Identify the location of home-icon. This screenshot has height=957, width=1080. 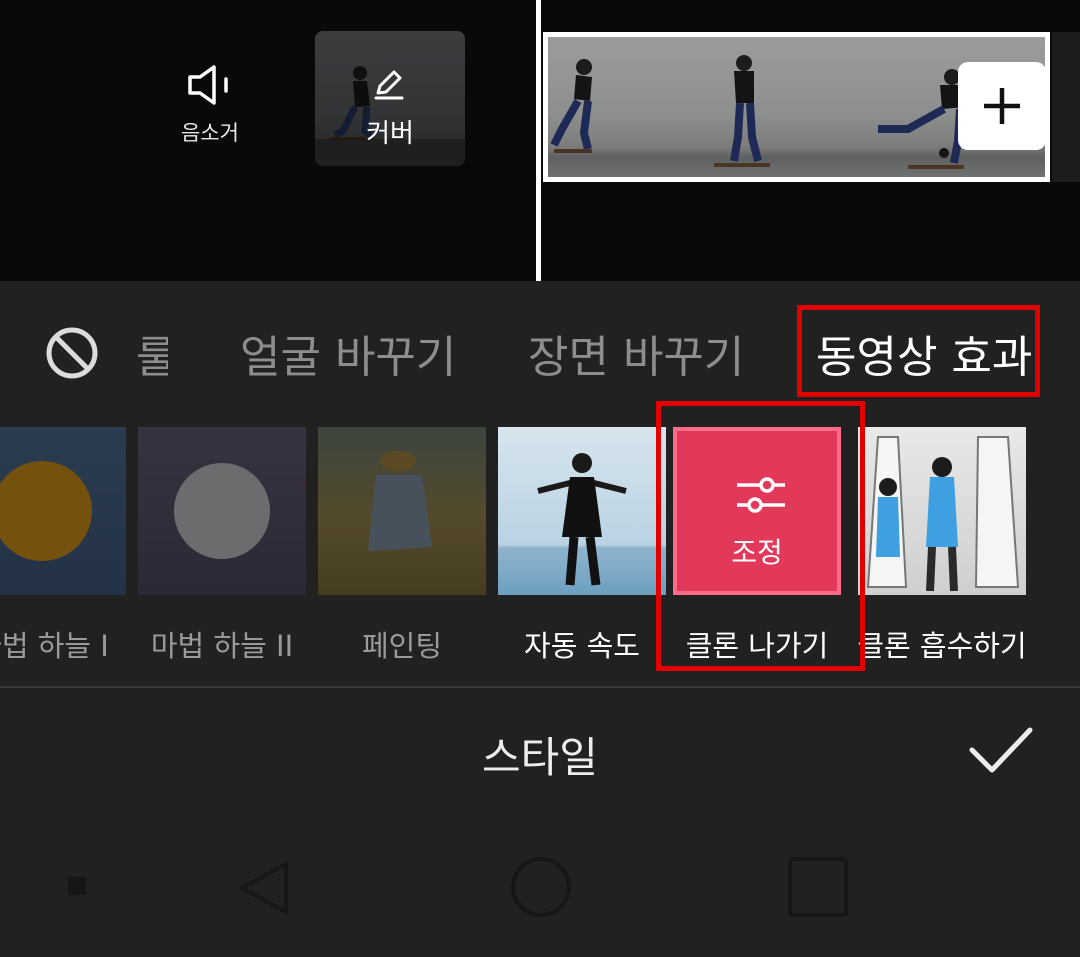
(541, 887).